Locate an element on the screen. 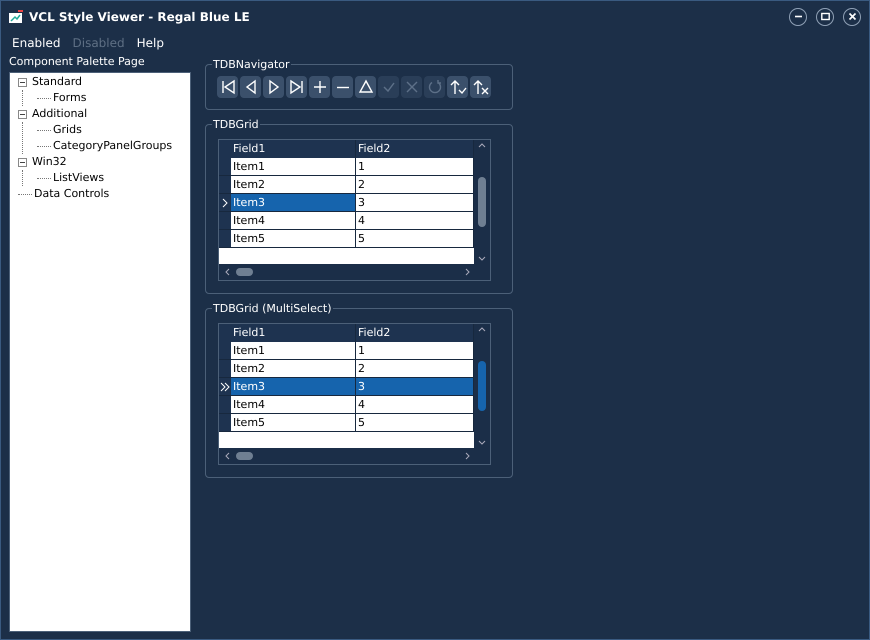 The width and height of the screenshot is (870, 640). group-title: TDBNavigator is located at coordinates (251, 65).